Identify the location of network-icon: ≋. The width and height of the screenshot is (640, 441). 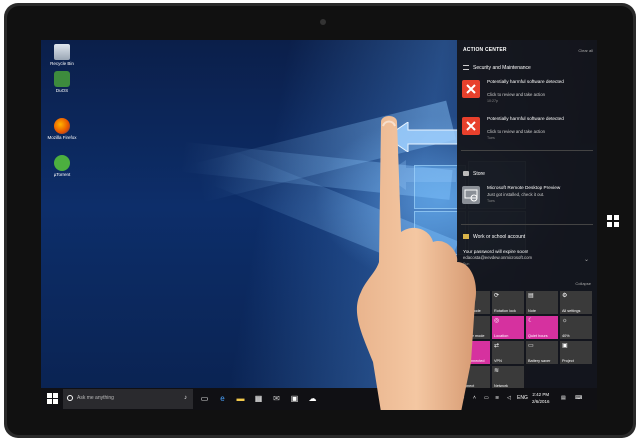
(497, 371).